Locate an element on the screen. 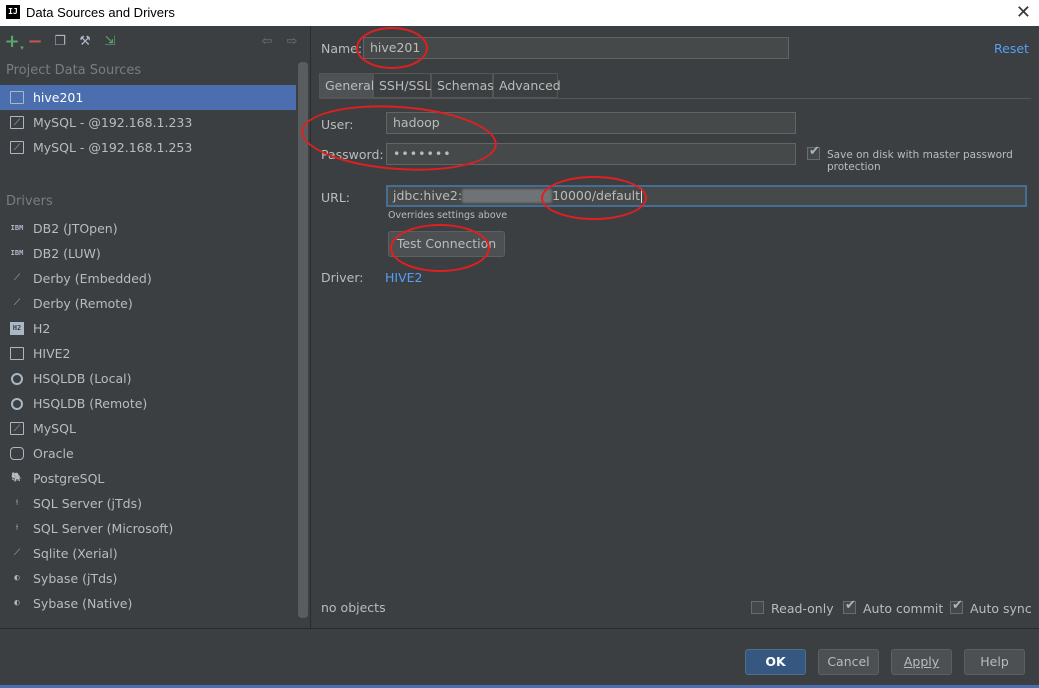 This screenshot has width=1039, height=688. sybase-icon: ◐ is located at coordinates (17, 578).